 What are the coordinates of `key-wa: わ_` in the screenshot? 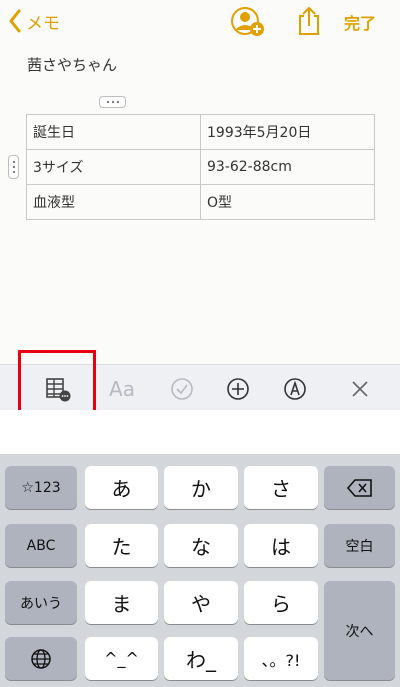 It's located at (201, 658).